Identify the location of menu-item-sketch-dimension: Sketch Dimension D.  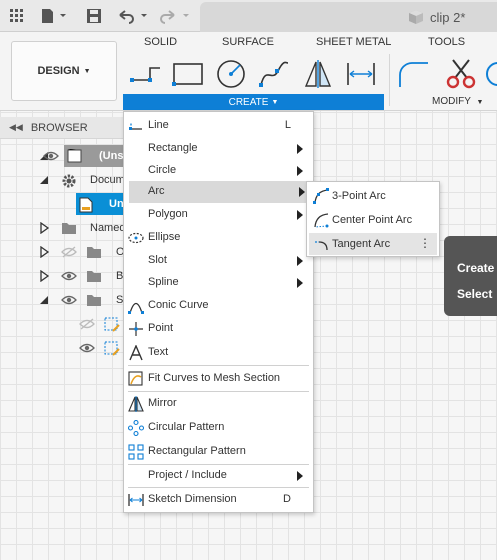
(218, 500).